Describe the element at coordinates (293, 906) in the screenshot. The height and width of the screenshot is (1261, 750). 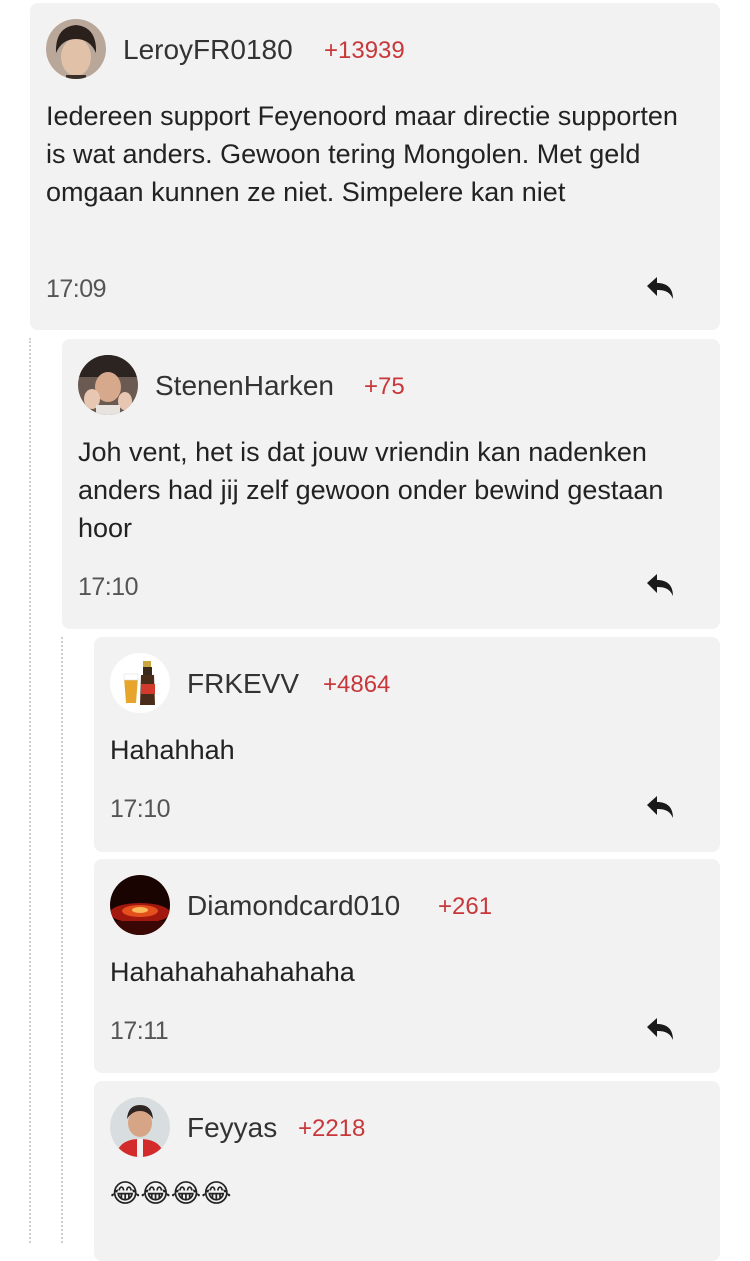
I see `username: Diamondcard010` at that location.